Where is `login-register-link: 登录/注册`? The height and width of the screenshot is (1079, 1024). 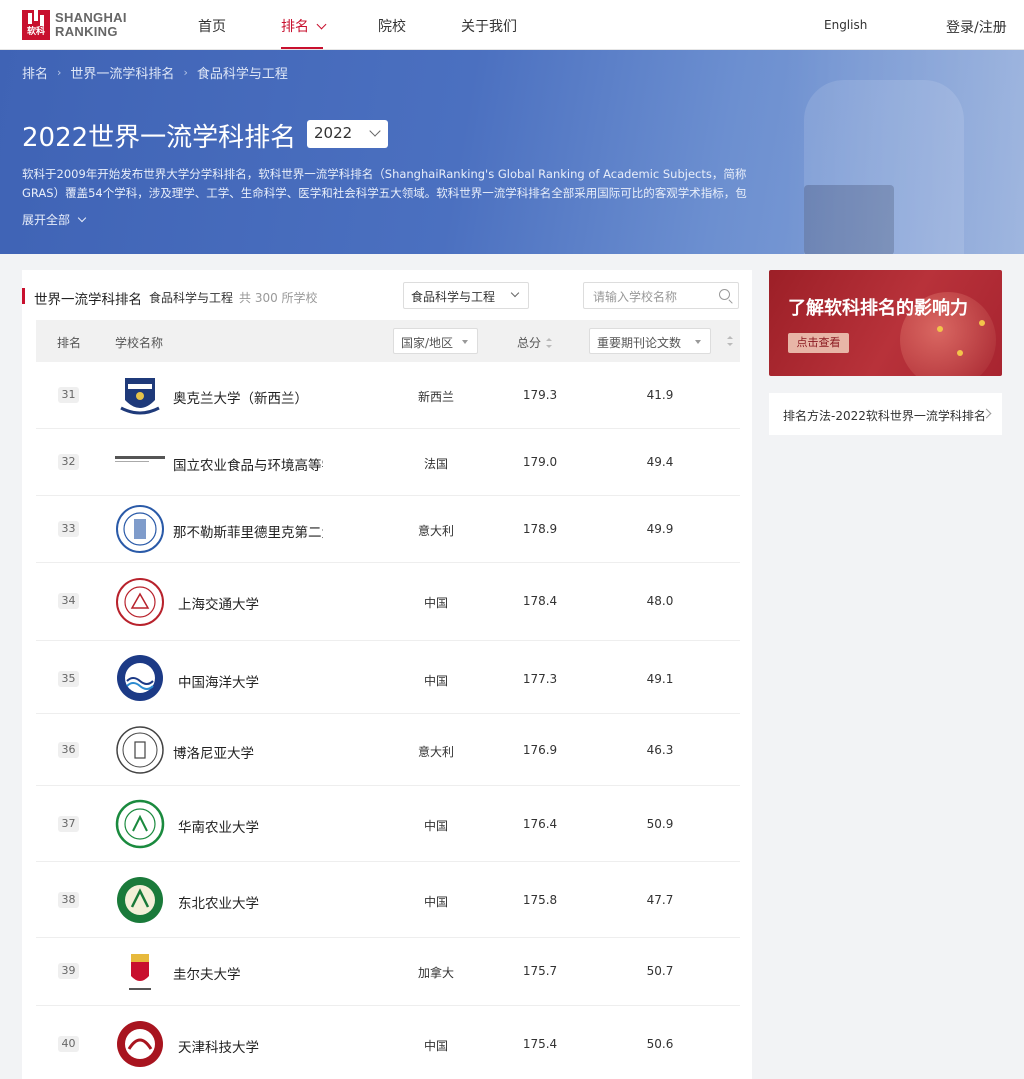
login-register-link: 登录/注册 is located at coordinates (976, 27).